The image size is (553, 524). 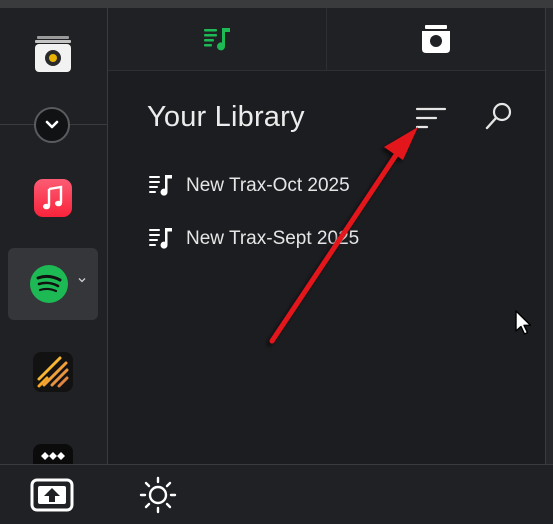 I want to click on bottom-bar, so click(x=276, y=494).